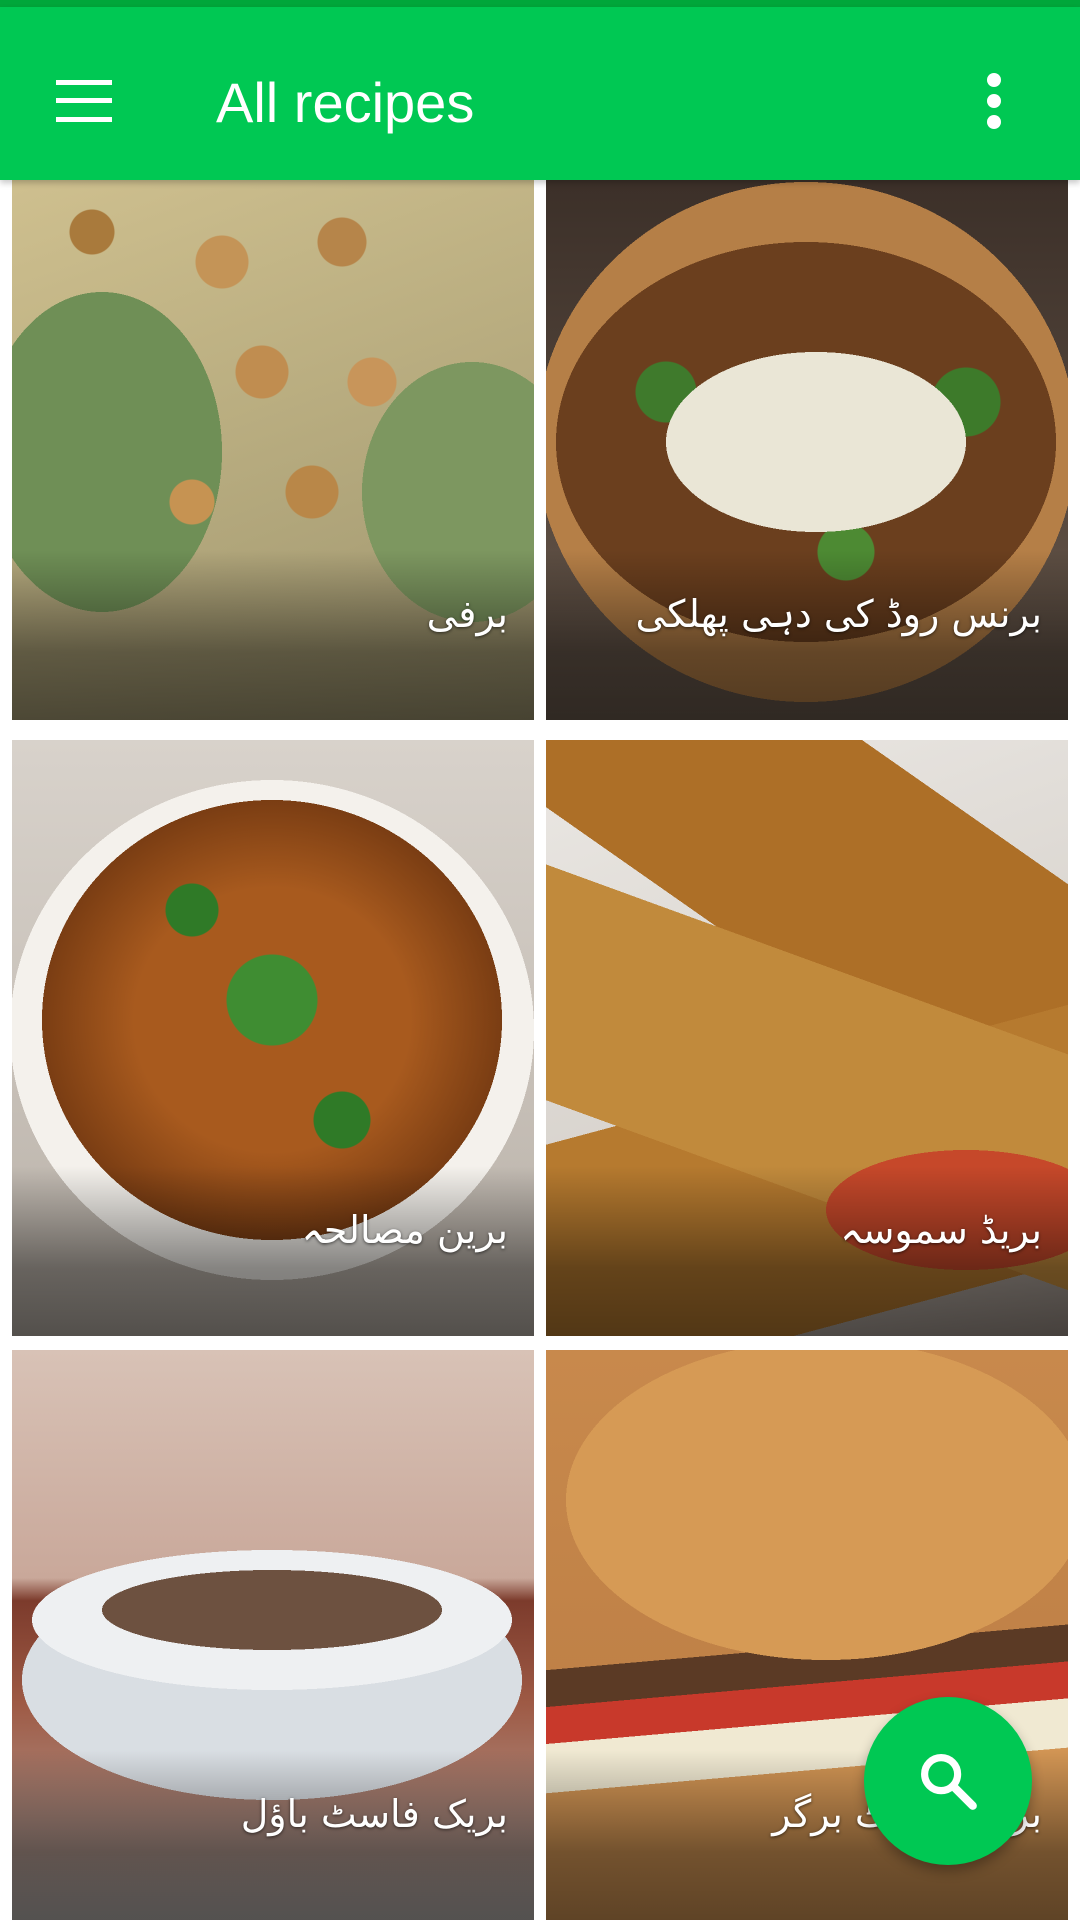 This screenshot has width=1080, height=1920. I want to click on status-bar-strip, so click(540, 3).